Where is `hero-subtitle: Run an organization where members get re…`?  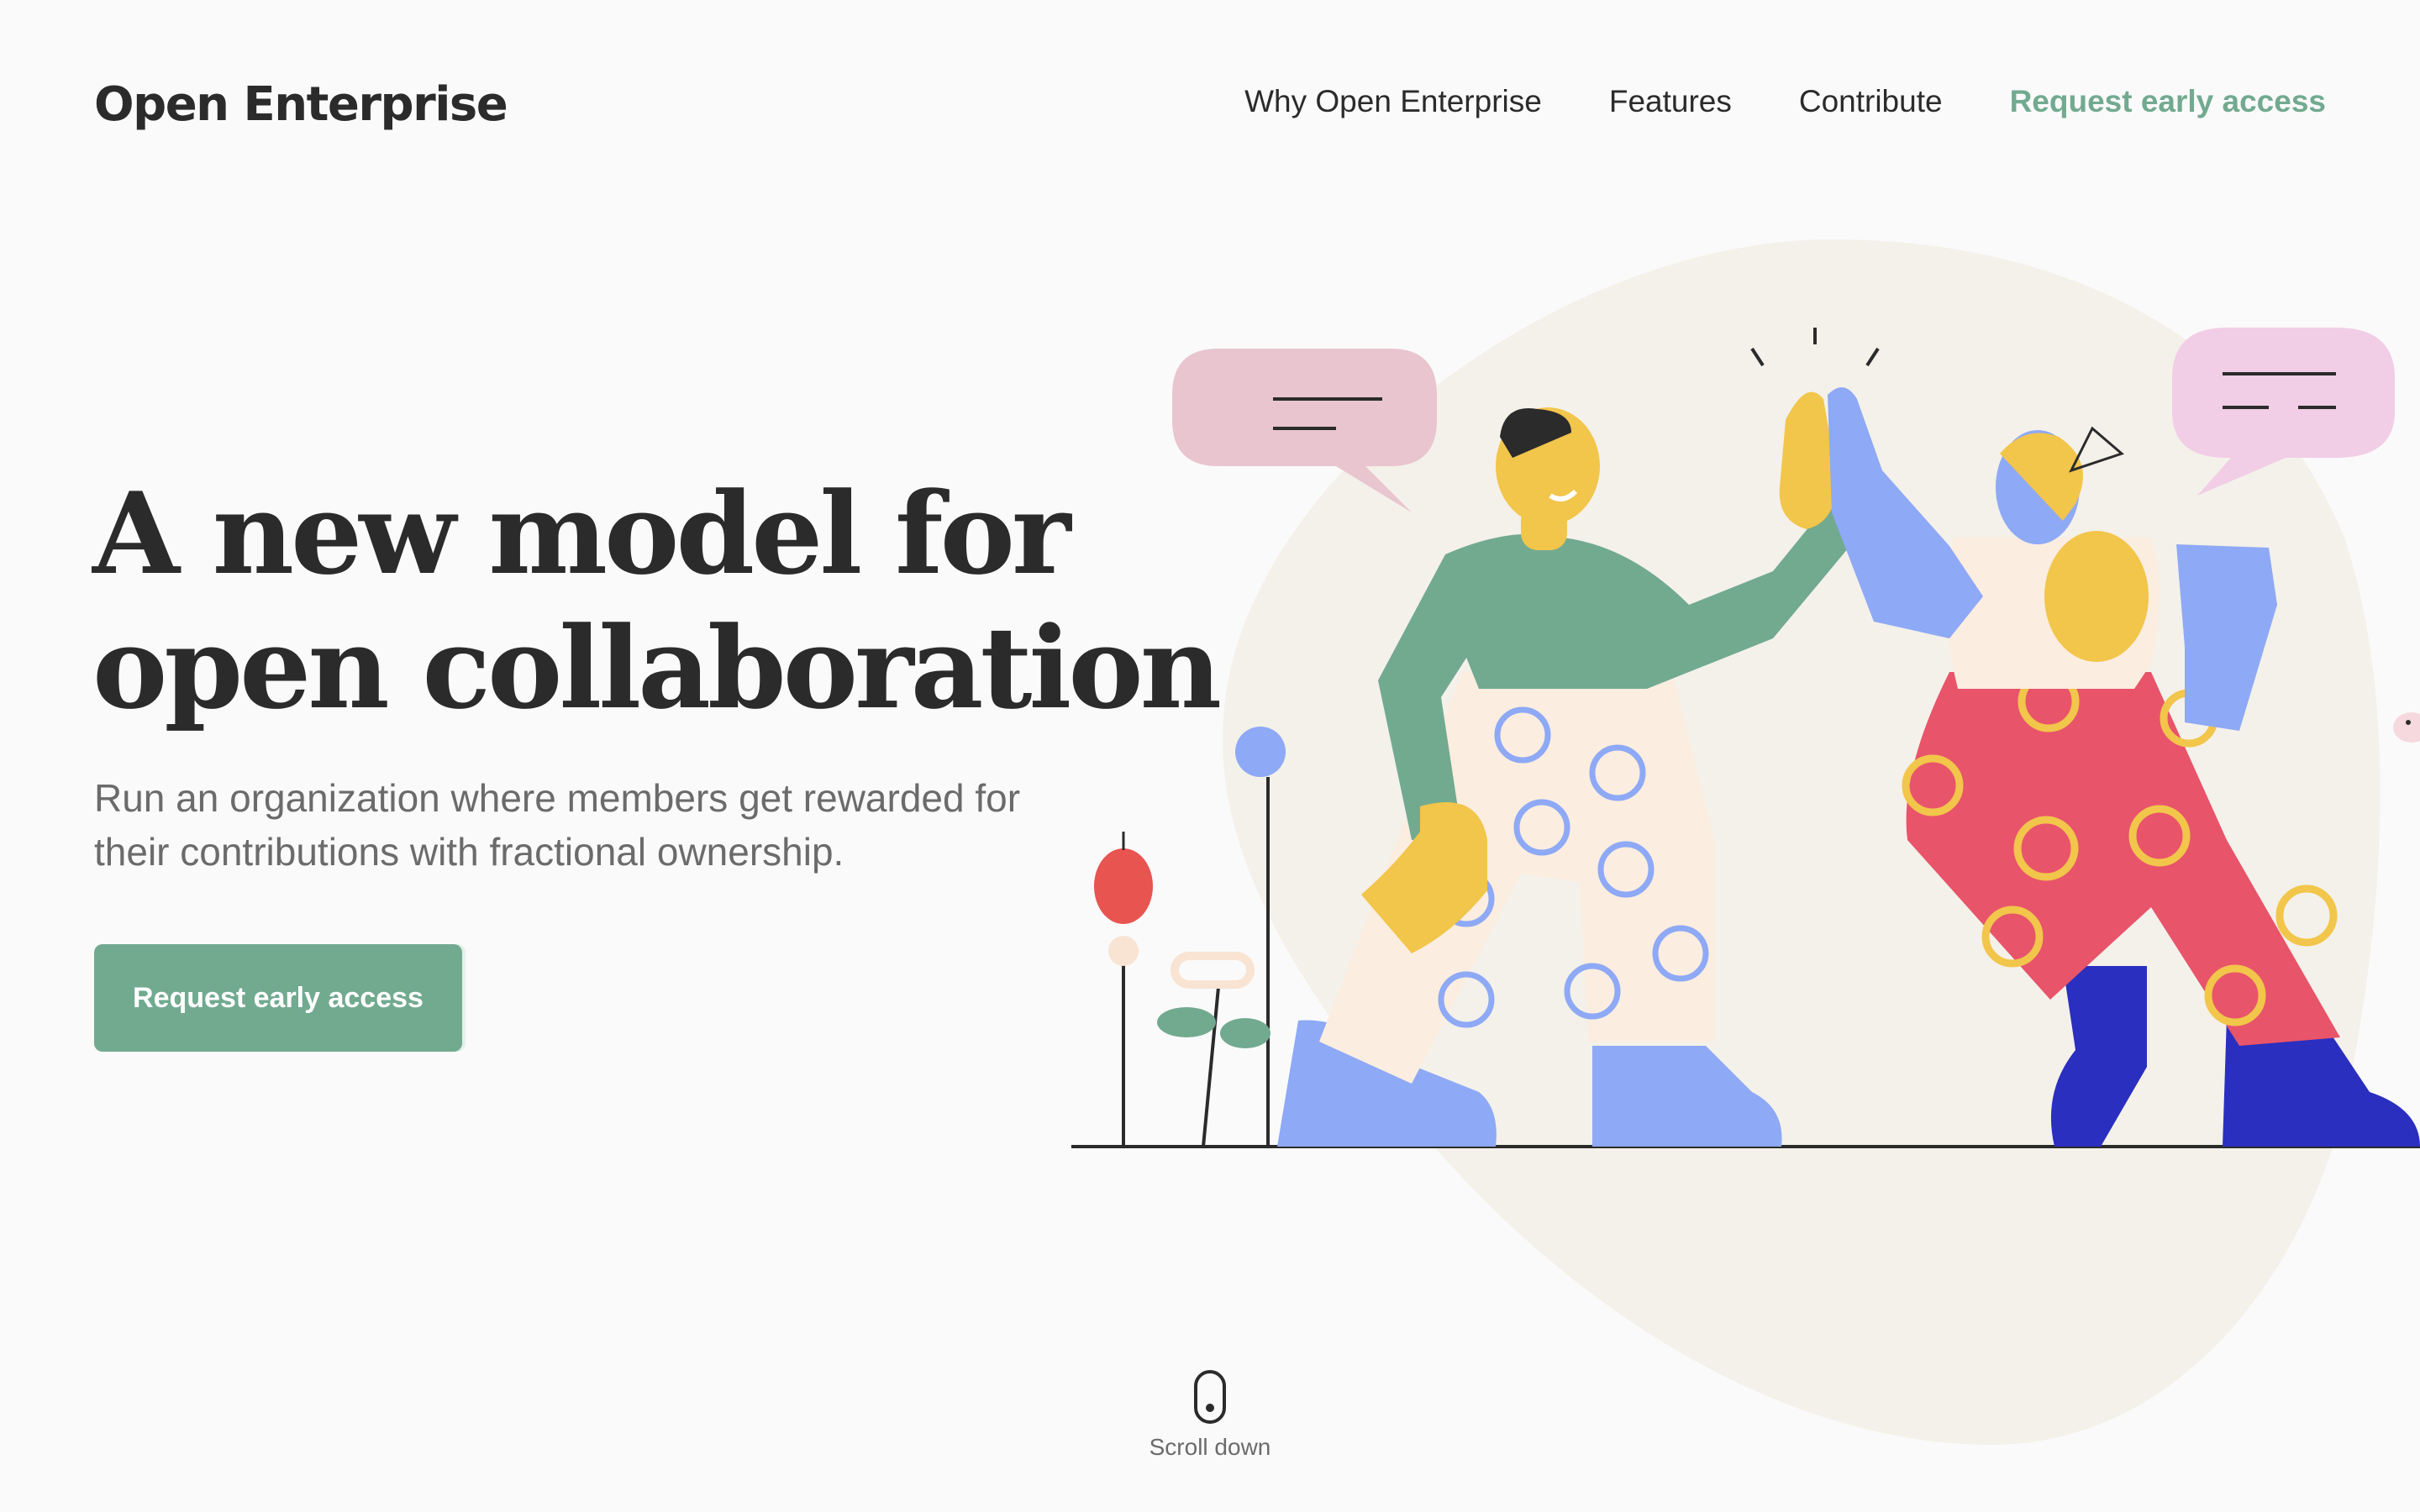 hero-subtitle: Run an organization where members get re… is located at coordinates (606, 825).